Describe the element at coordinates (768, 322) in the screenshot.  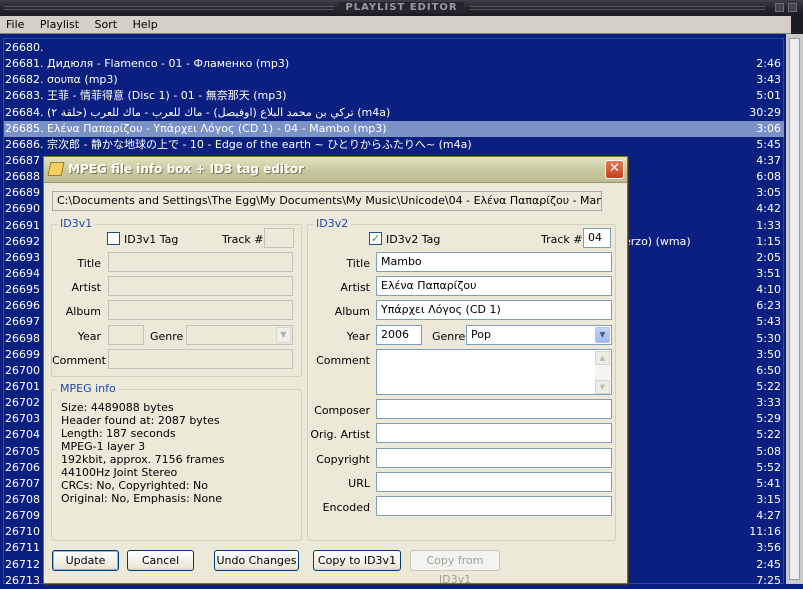
I see `playlist-row-duration: 5:43` at that location.